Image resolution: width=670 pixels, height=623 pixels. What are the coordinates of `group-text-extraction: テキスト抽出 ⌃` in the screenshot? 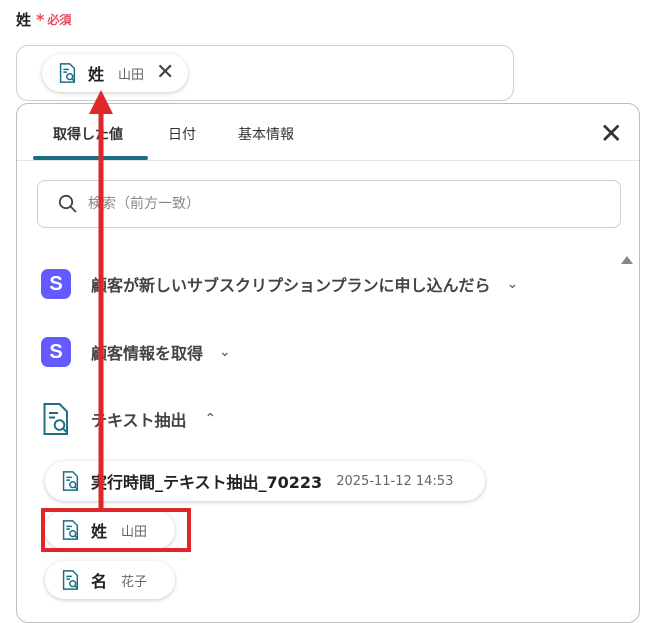 It's located at (126, 419).